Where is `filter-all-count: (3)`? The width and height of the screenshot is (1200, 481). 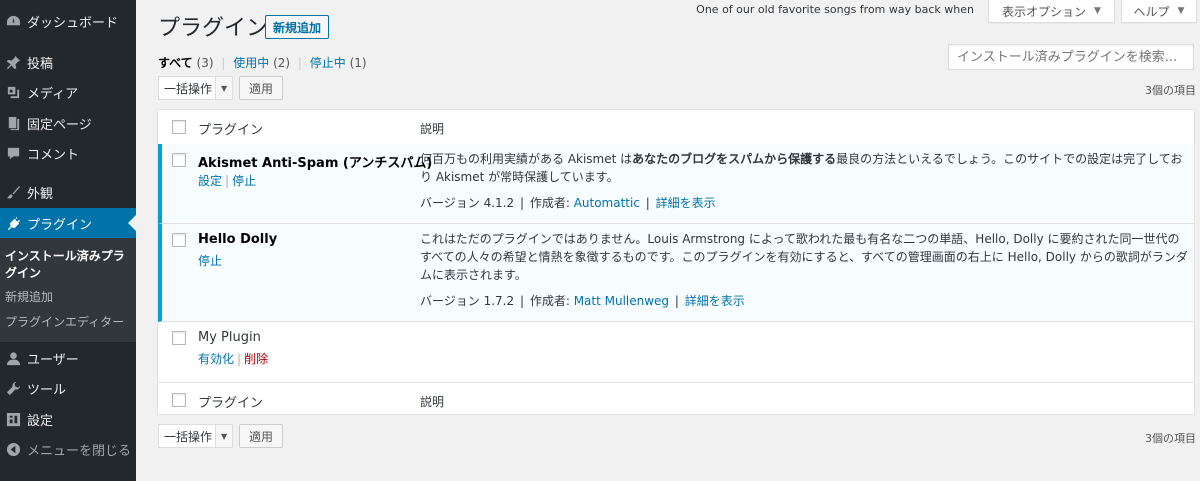 filter-all-count: (3) is located at coordinates (205, 63).